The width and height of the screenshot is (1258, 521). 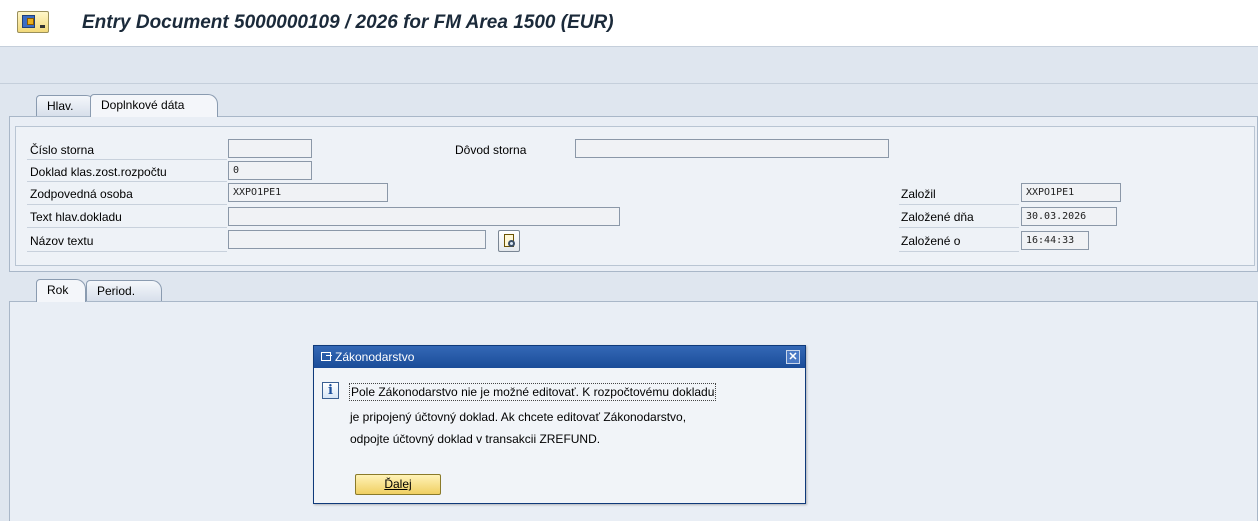 I want to click on cislo-storna-label: Číslo storna, so click(x=62, y=150).